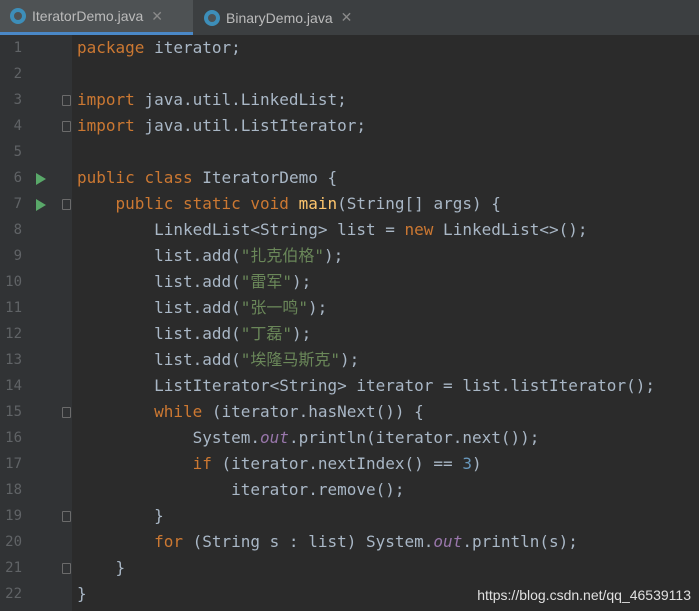 This screenshot has height=611, width=699. Describe the element at coordinates (17, 126) in the screenshot. I see `line-number: 4` at that location.